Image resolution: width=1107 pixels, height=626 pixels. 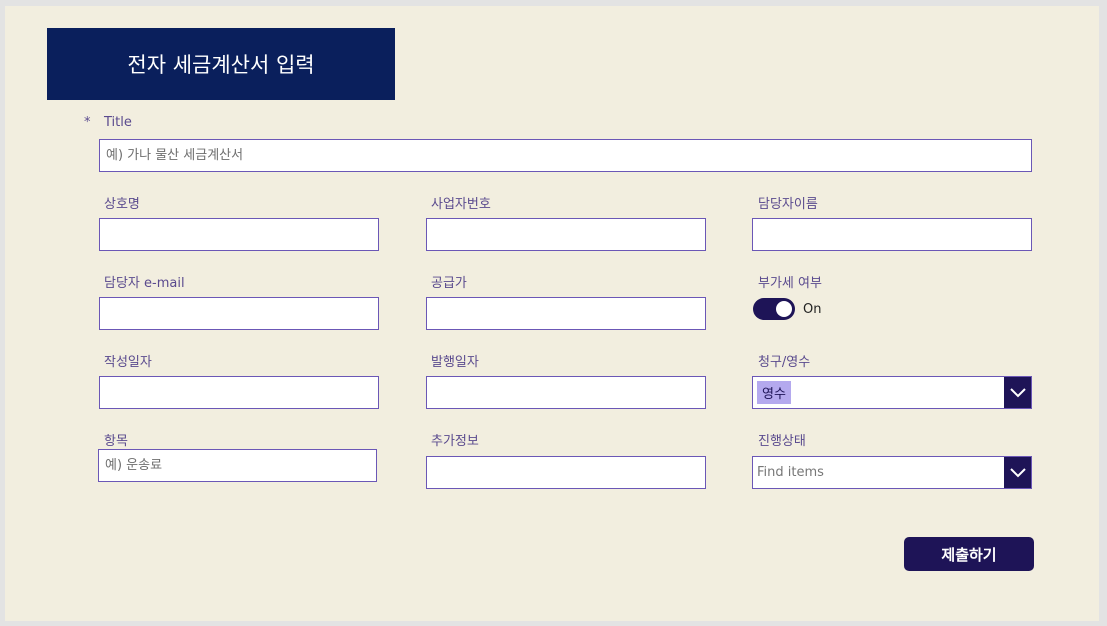 I want to click on company-input, so click(x=239, y=234).